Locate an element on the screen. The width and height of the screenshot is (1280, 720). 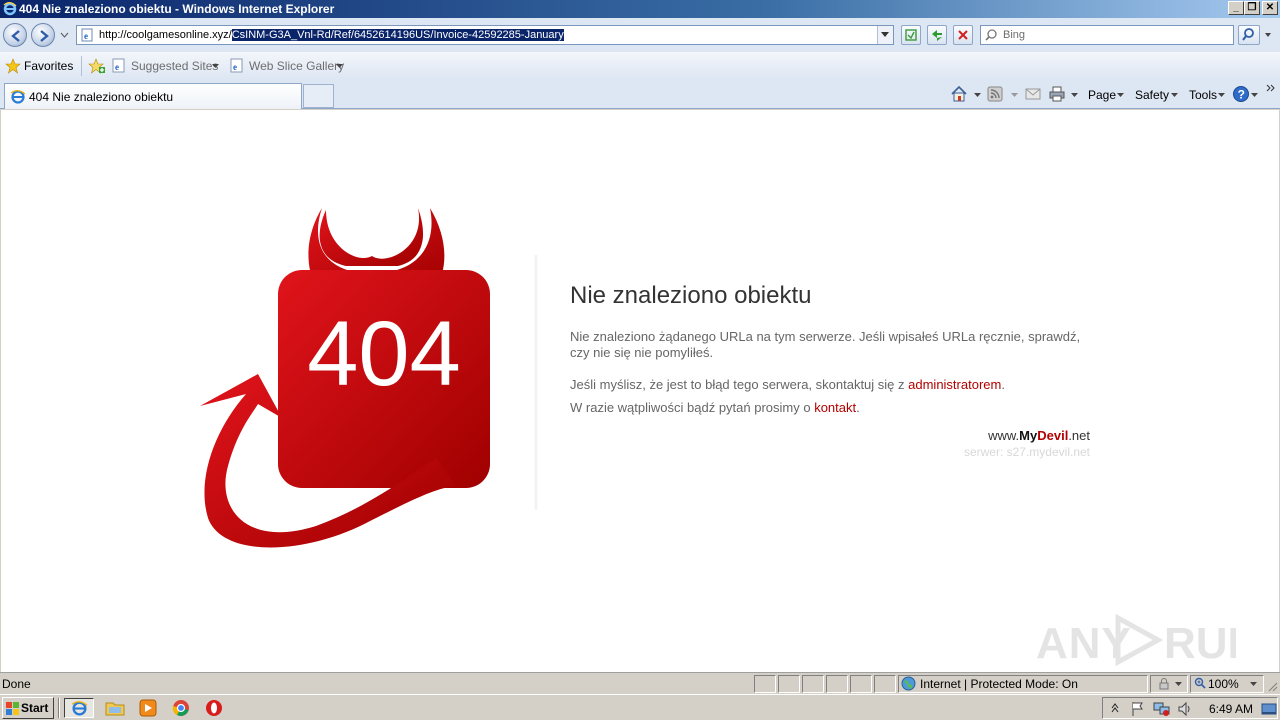
help-chevron-icon is located at coordinates (1254, 95).